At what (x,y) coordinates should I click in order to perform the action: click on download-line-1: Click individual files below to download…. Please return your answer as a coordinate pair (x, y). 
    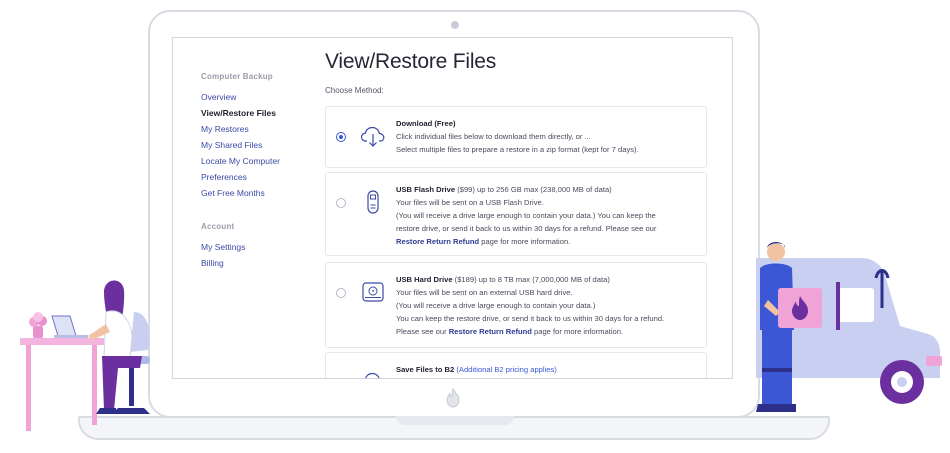
    Looking at the image, I should click on (493, 136).